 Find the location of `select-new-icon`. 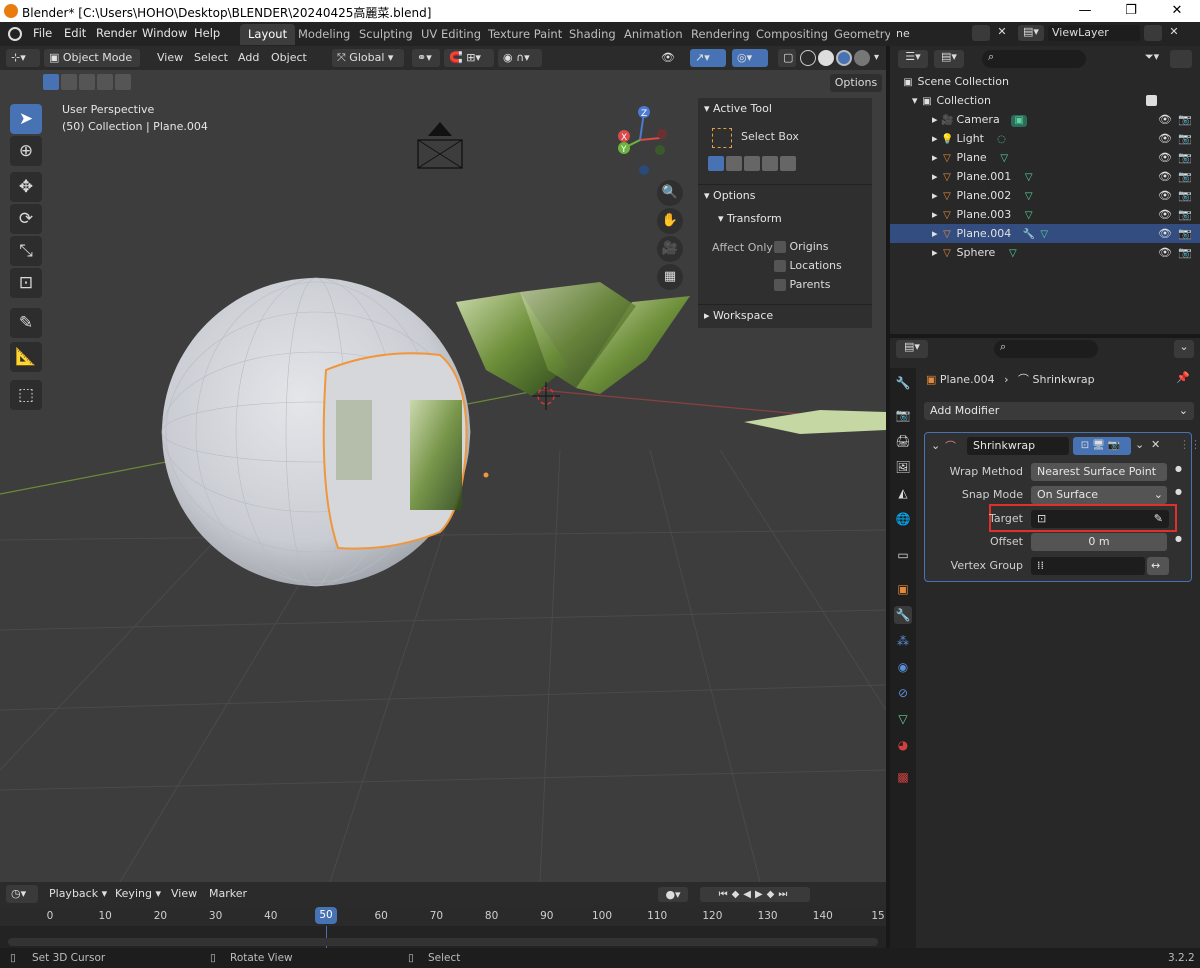

select-new-icon is located at coordinates (51, 82).